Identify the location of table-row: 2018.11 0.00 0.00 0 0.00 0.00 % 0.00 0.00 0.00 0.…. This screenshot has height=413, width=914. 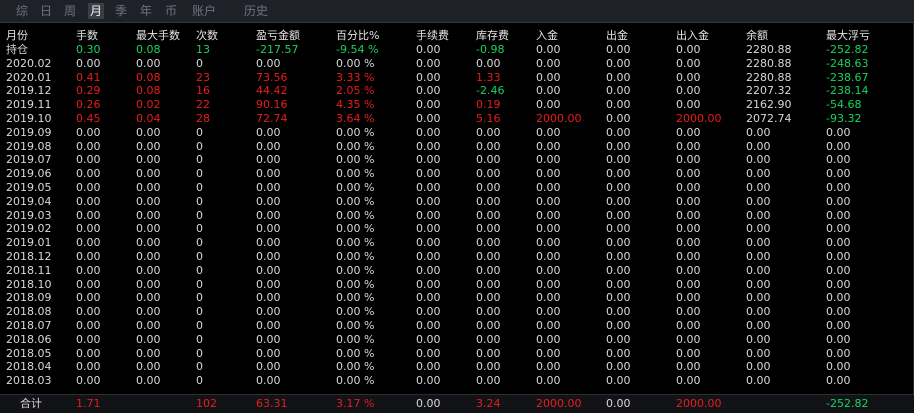
(457, 271).